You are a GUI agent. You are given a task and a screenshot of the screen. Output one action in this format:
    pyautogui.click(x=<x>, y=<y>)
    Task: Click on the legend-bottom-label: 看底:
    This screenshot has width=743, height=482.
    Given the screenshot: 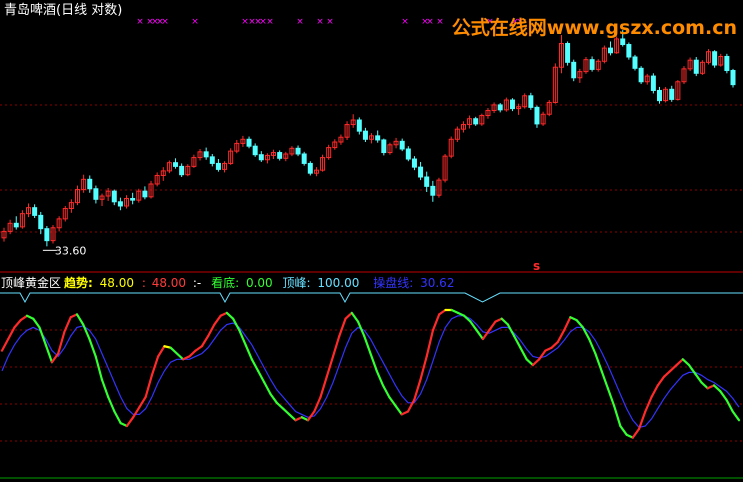 What is the action you would take?
    pyautogui.click(x=225, y=282)
    